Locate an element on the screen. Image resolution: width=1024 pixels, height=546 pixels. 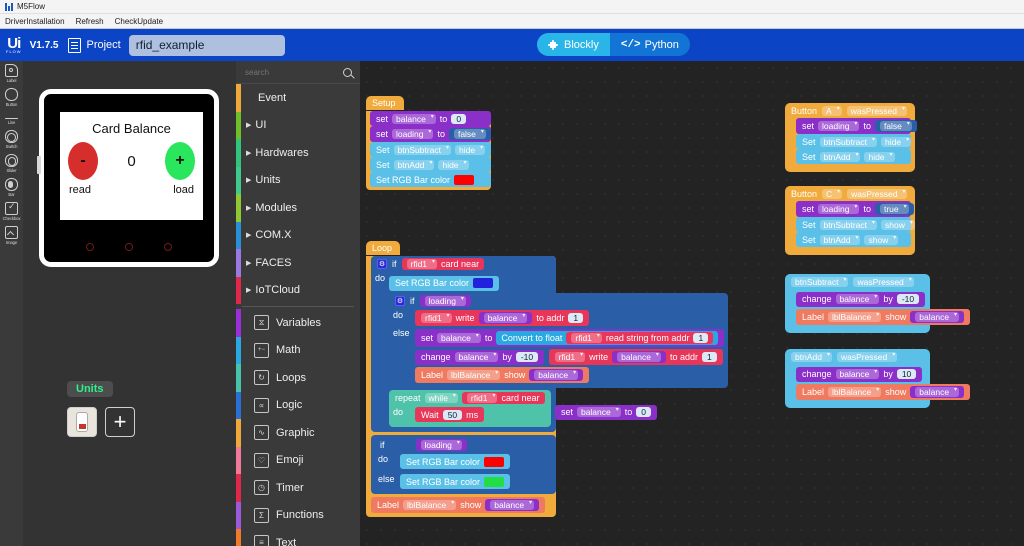
bool-value: false is located at coordinates (895, 126).